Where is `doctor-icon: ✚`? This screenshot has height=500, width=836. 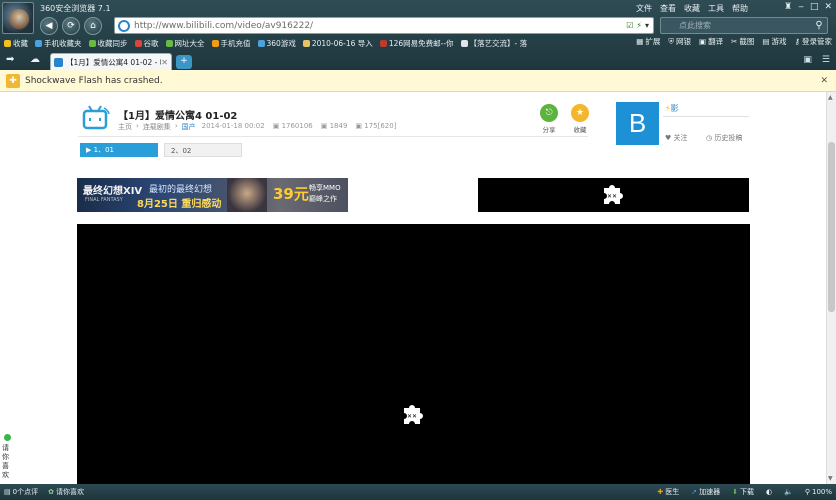 doctor-icon: ✚ is located at coordinates (660, 492).